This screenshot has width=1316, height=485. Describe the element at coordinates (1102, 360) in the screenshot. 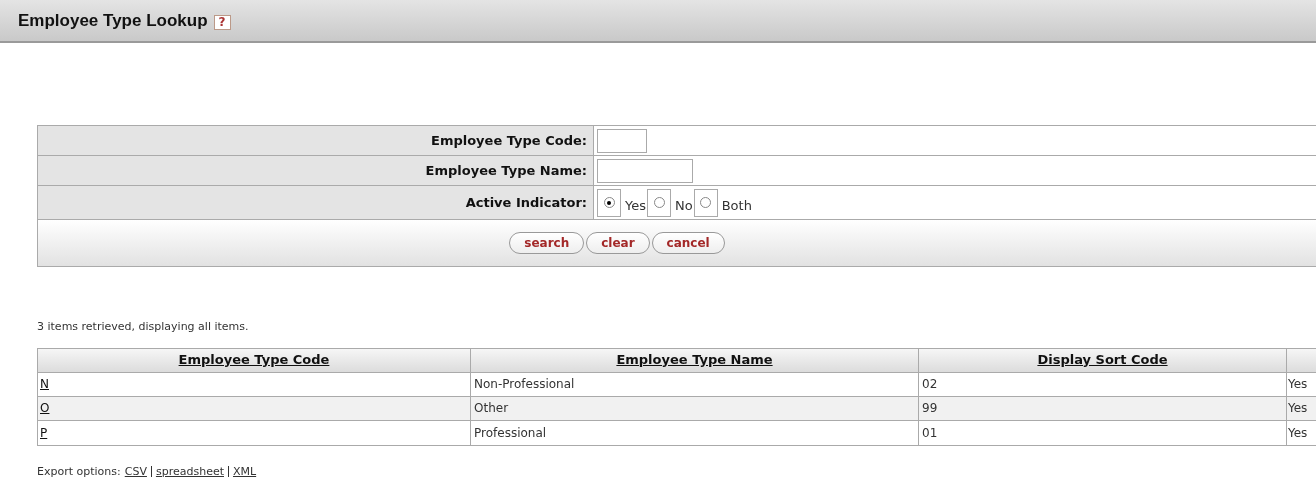

I see `column-header: Display Sort Code` at that location.